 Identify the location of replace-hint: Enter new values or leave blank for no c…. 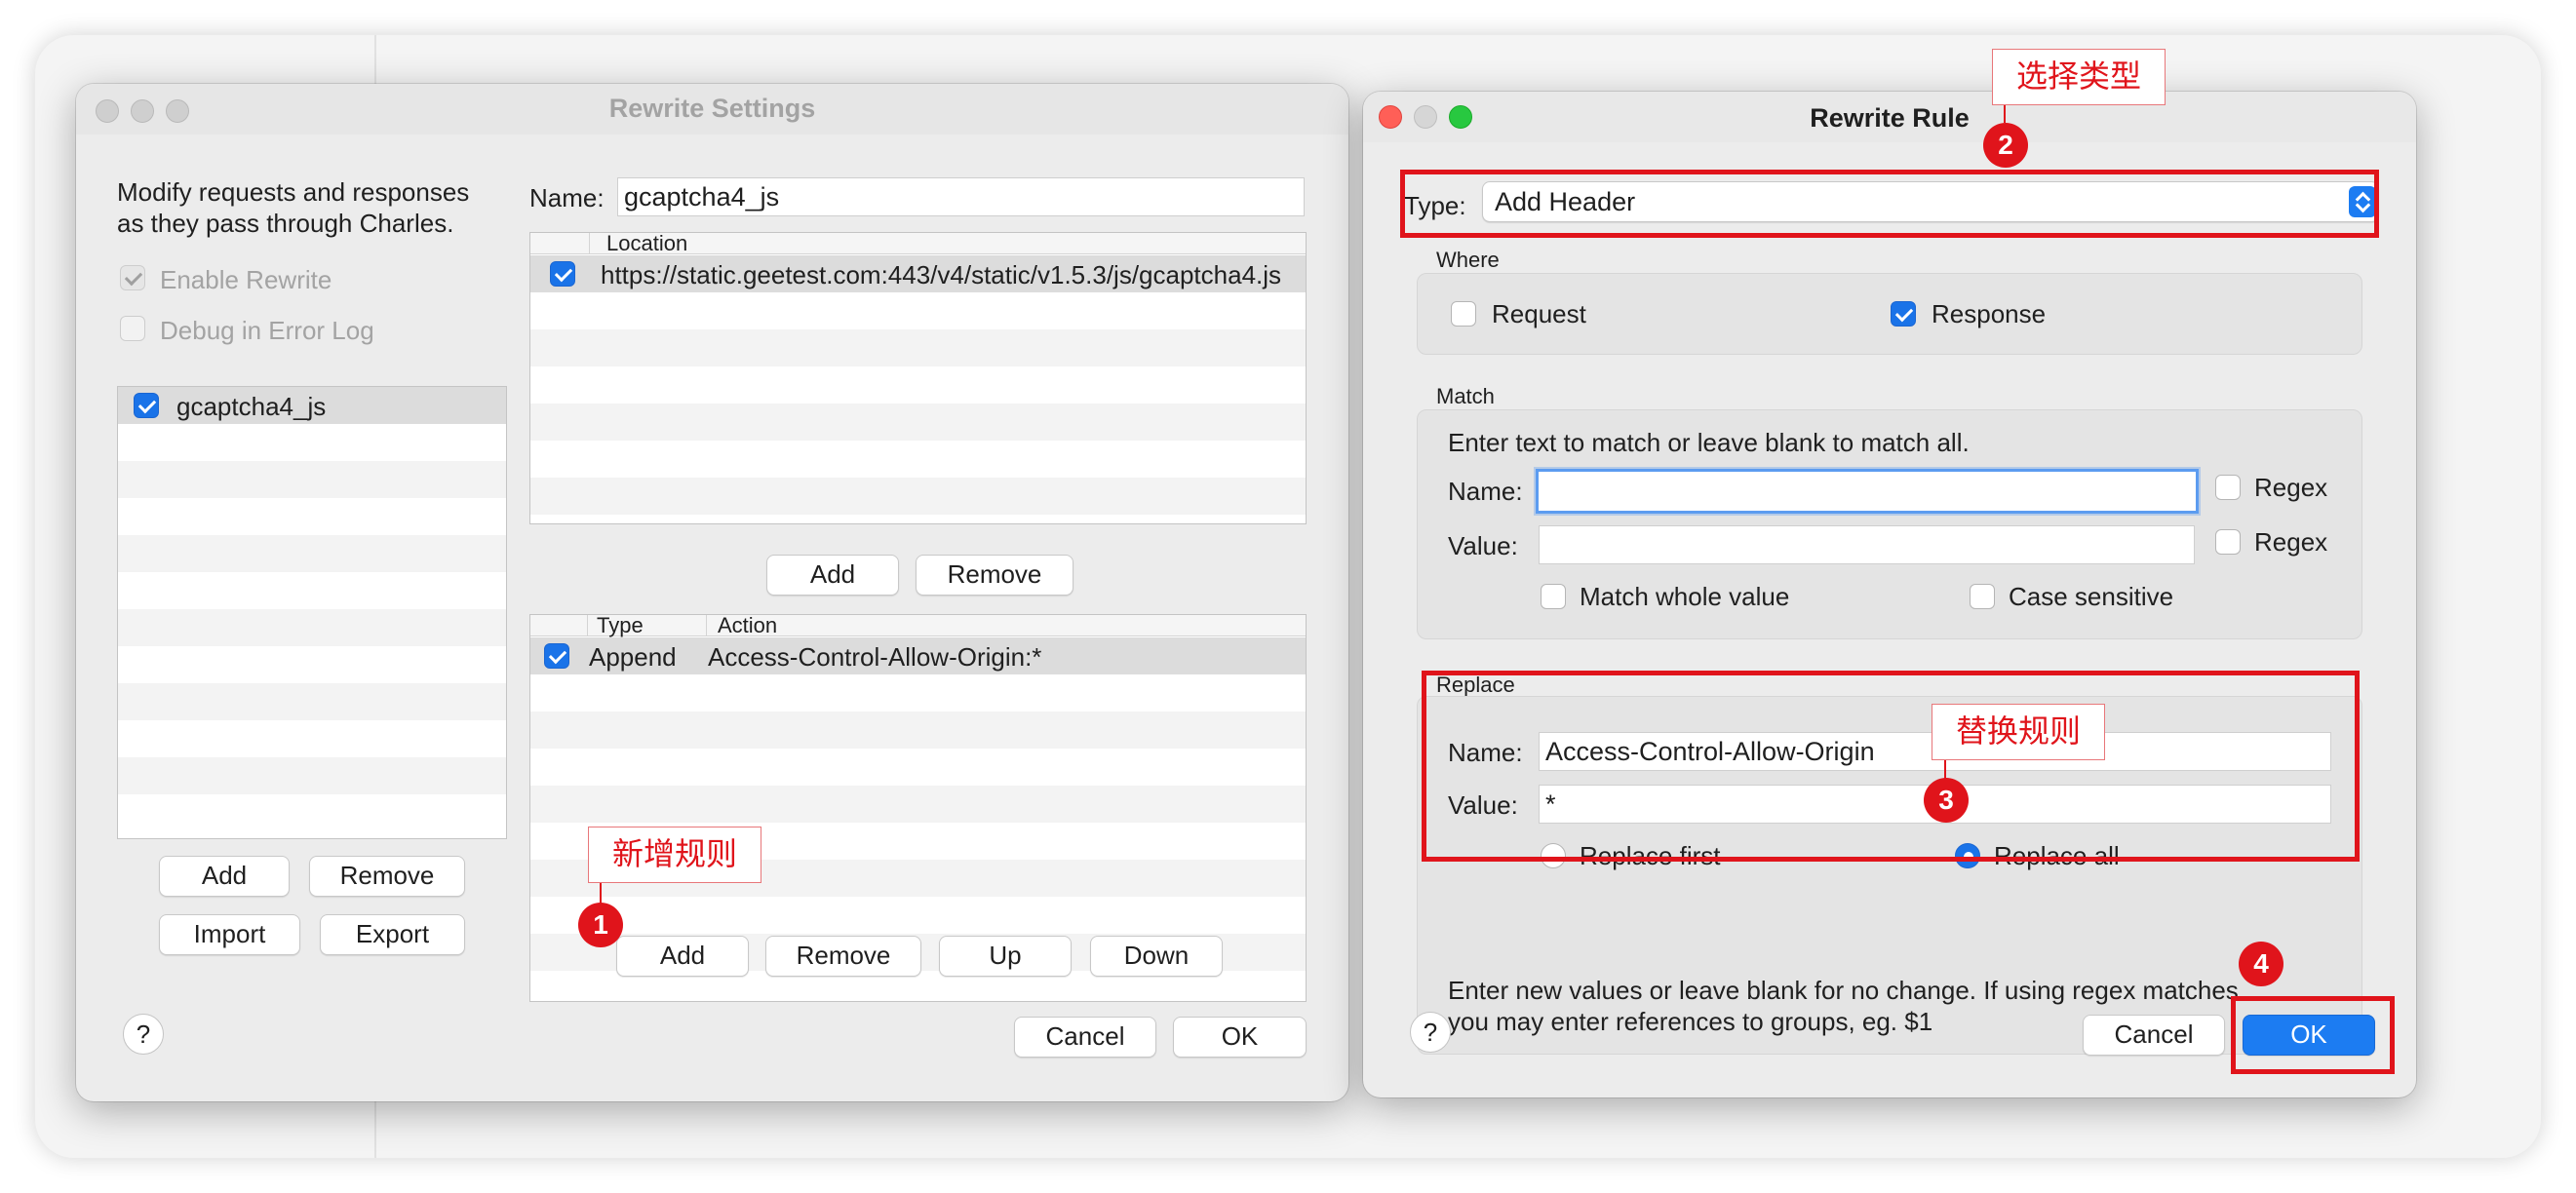
(1843, 990).